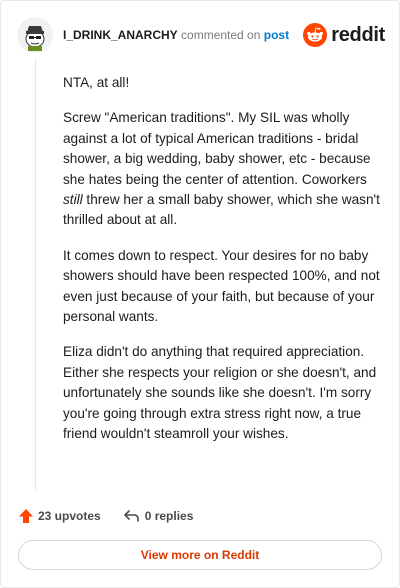 The height and width of the screenshot is (588, 400). I want to click on comment-header: I_DRINK_ANARCHY commented on post reddit, so click(201, 35).